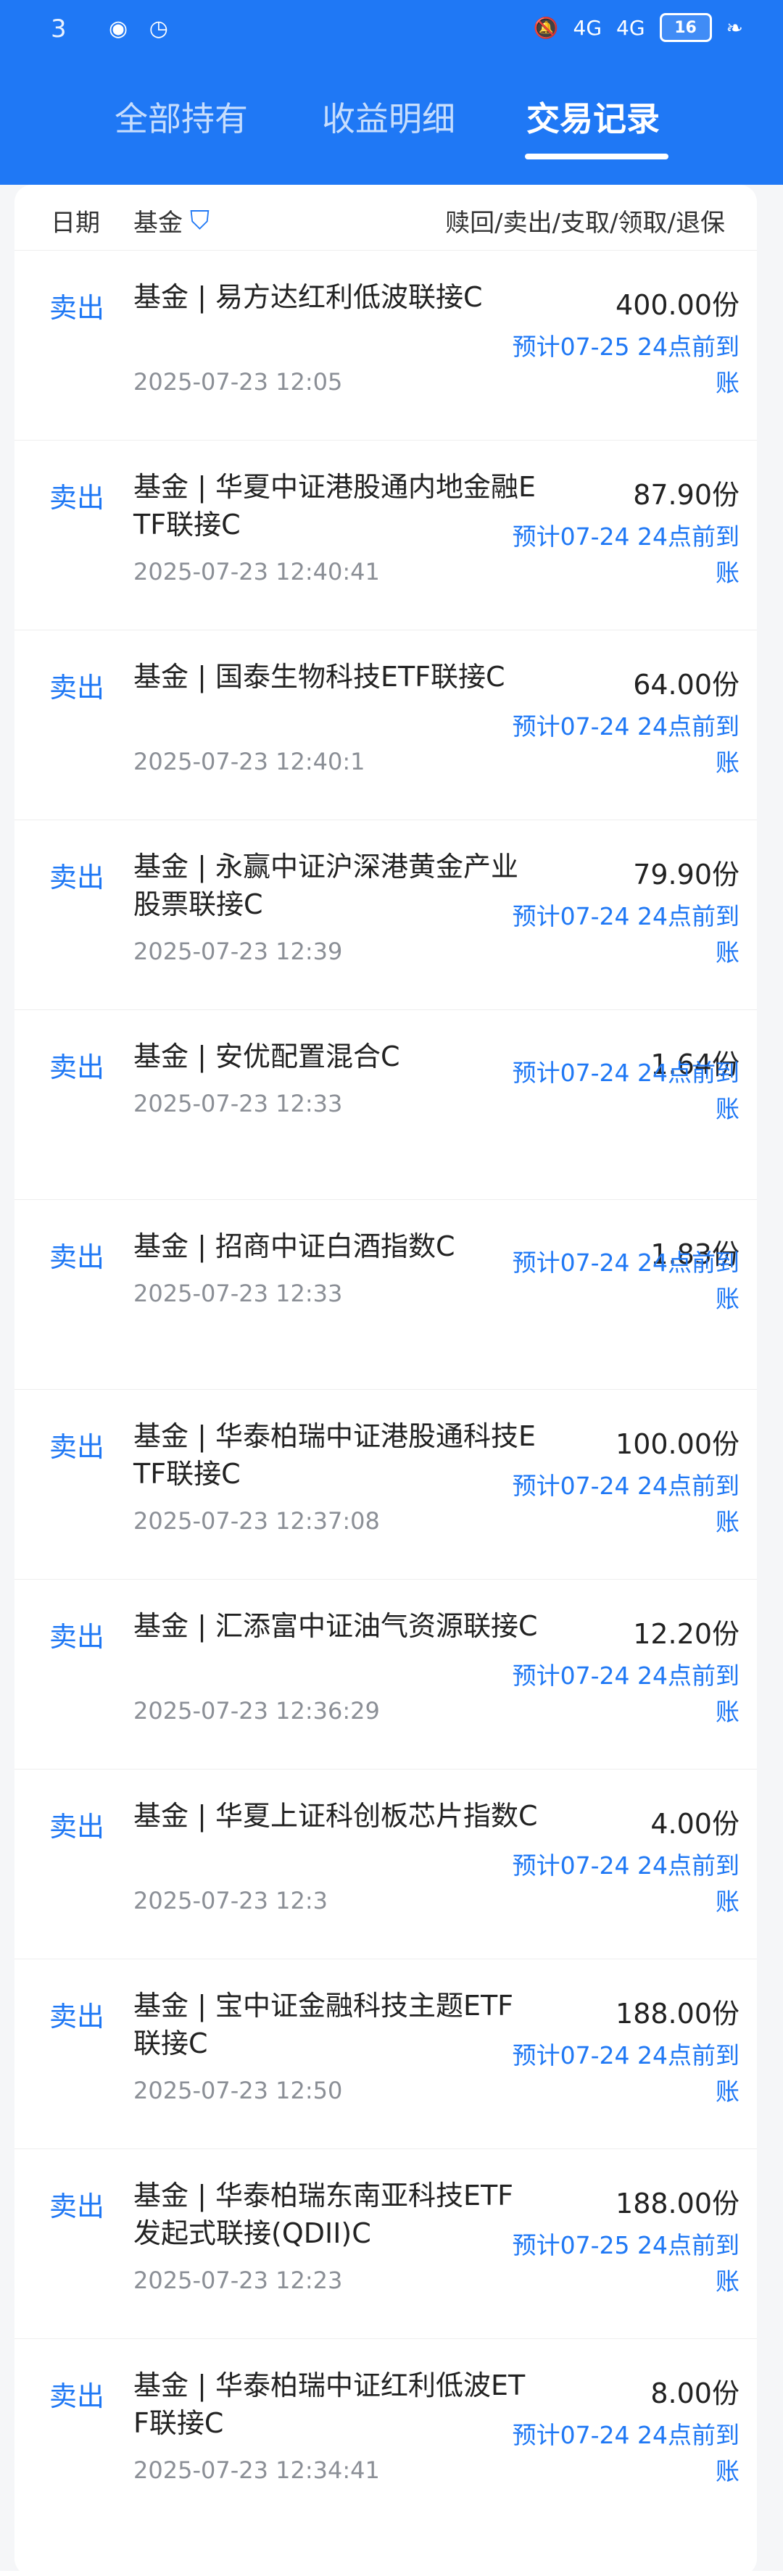 This screenshot has height=2576, width=783. What do you see at coordinates (256, 2470) in the screenshot?
I see `transaction-time: 2025-07-23 12:34:41` at bounding box center [256, 2470].